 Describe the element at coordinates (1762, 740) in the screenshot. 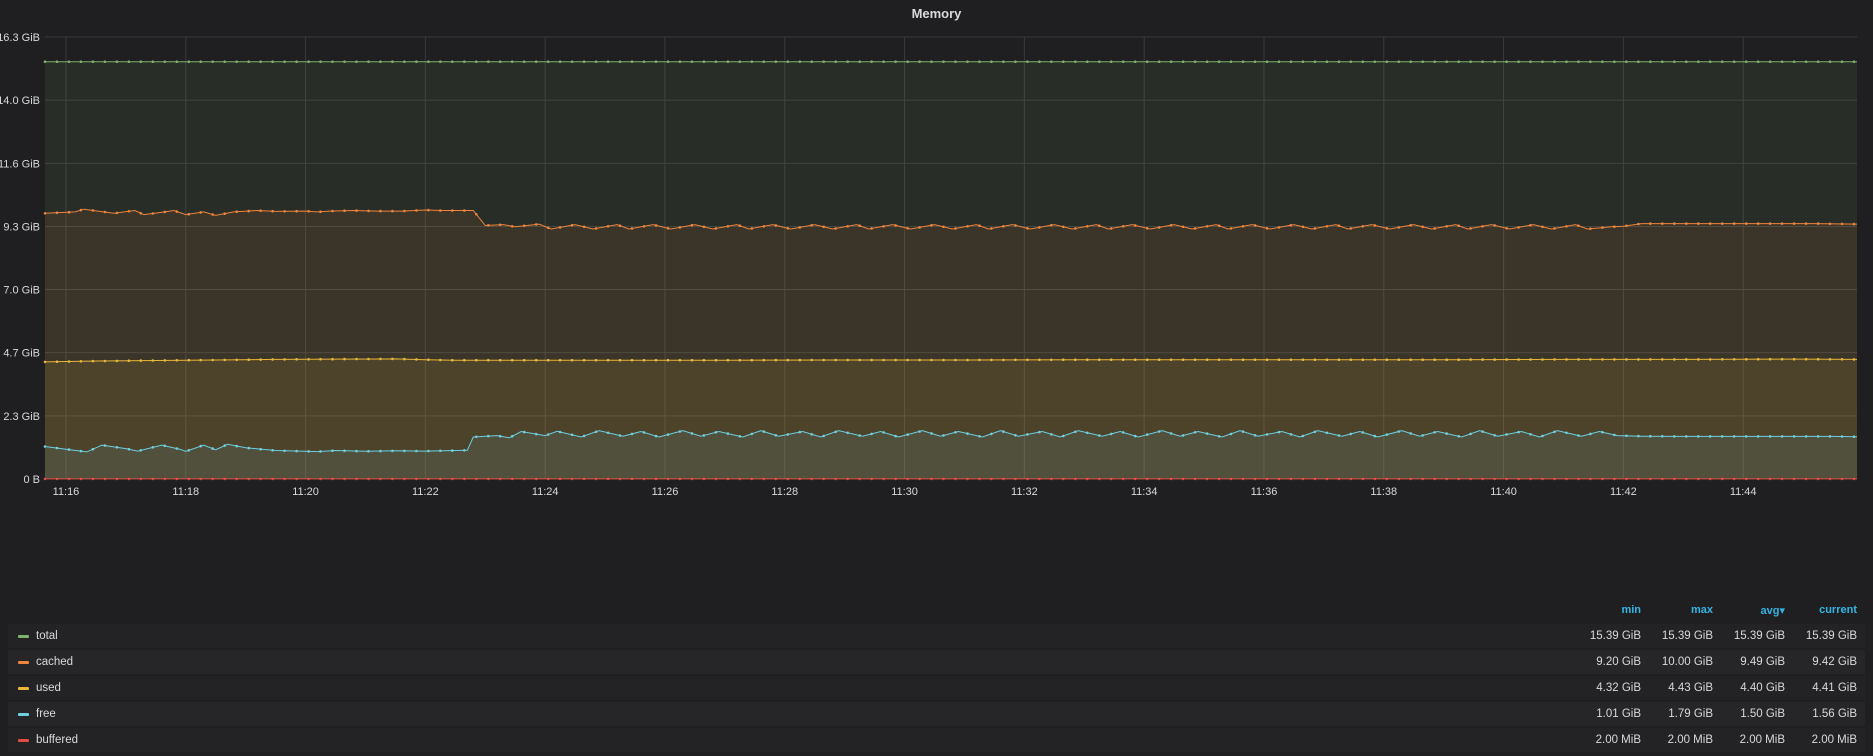

I see `legend-value-avg: 2.00 MiB` at that location.